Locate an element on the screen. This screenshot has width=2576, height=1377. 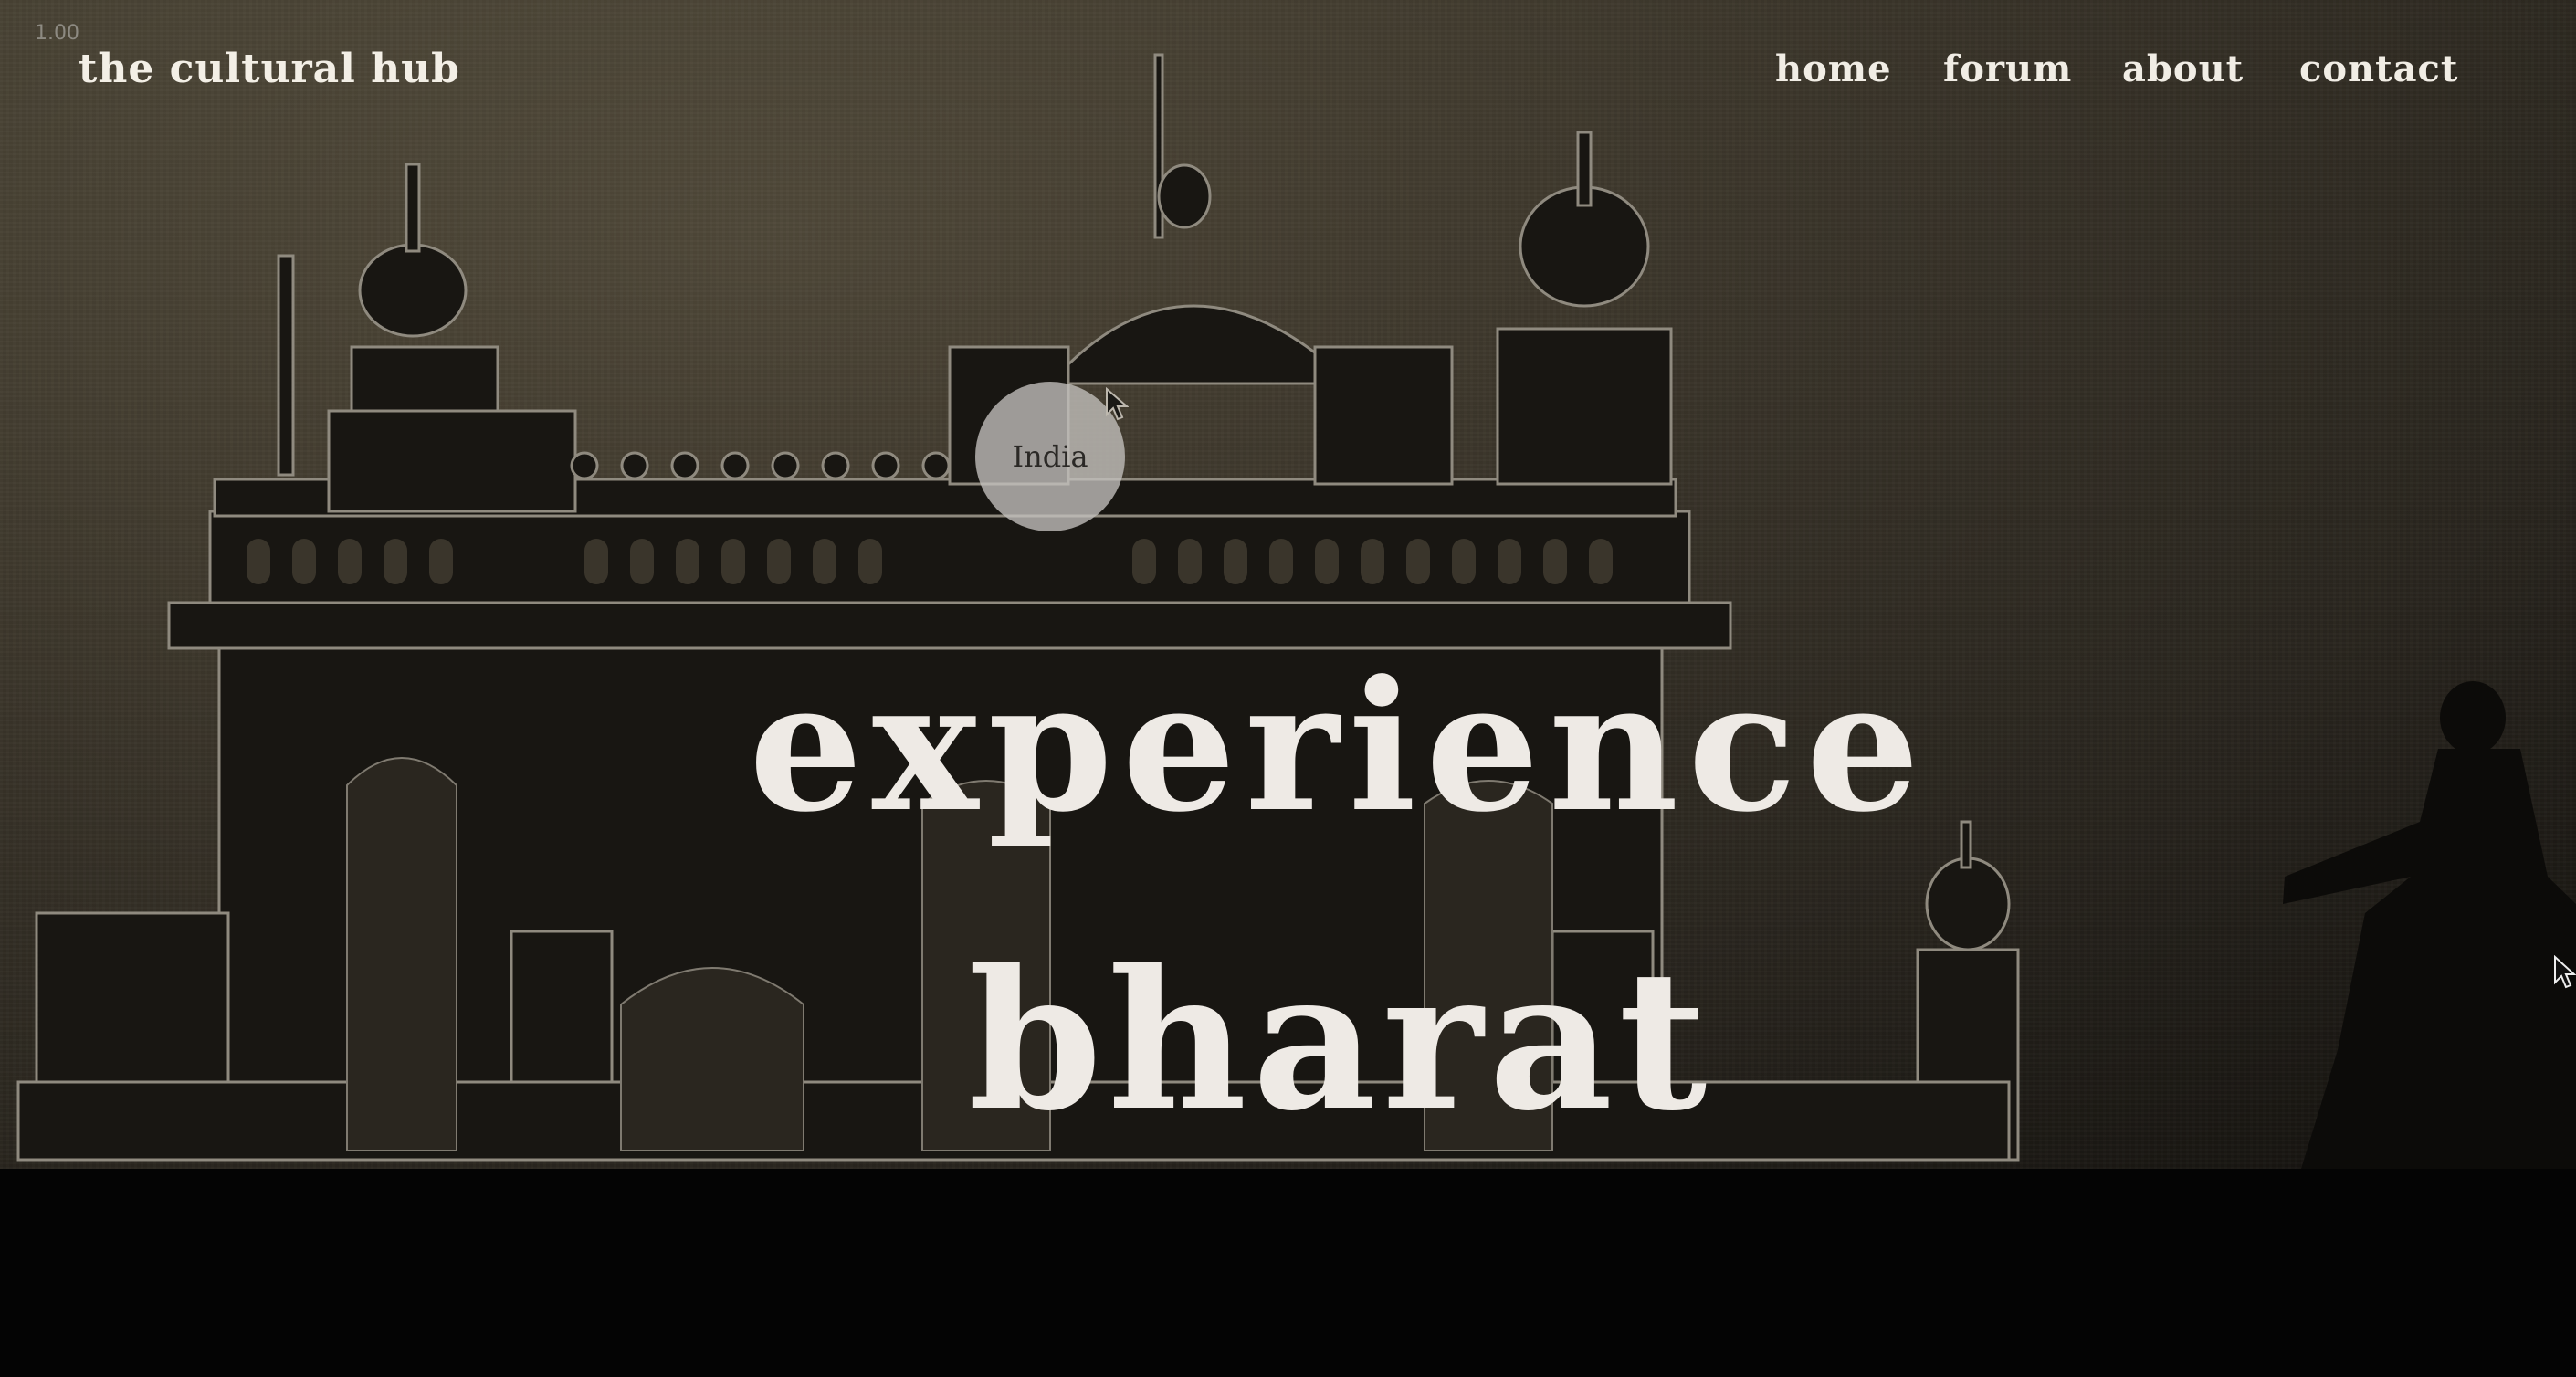
zoom-indicator: 1.00 is located at coordinates (57, 33).